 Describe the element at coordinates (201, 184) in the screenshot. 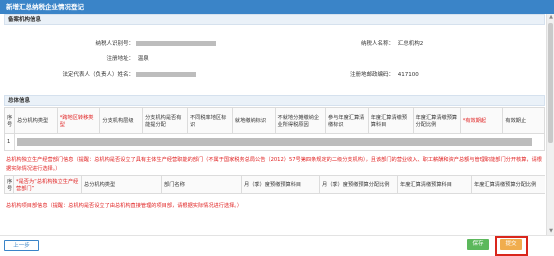

I see `branch-col-dept-name: 部门名称` at that location.